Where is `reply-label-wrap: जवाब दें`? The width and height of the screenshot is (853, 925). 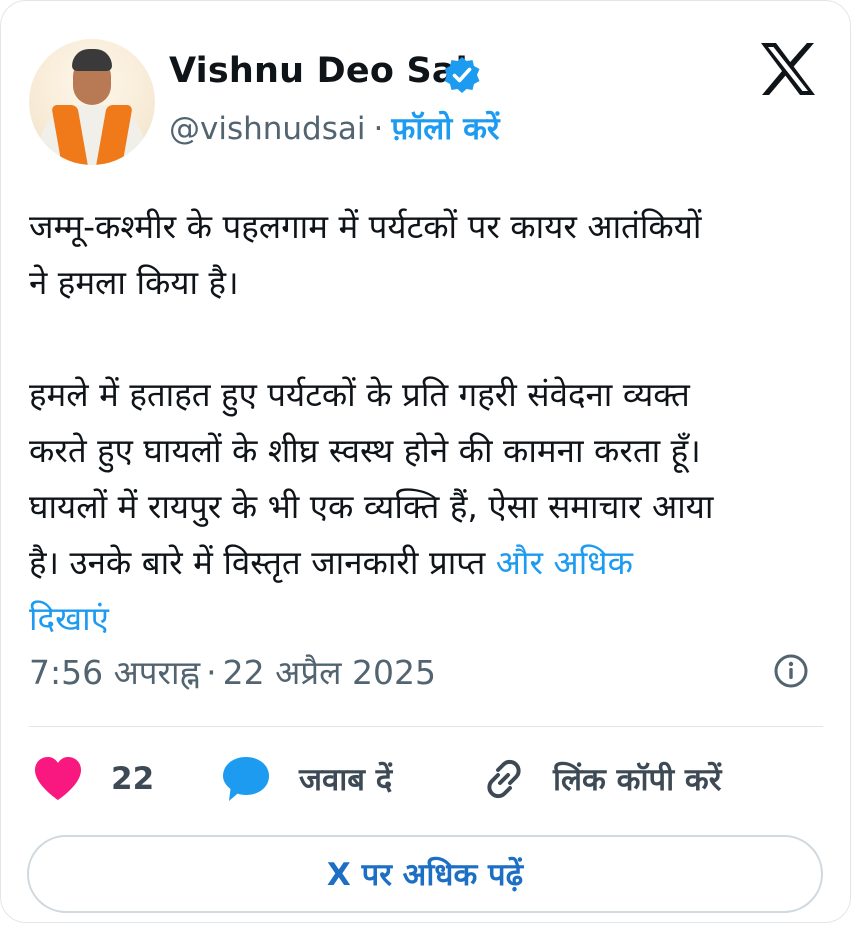
reply-label-wrap: जवाब दें is located at coordinates (345, 779).